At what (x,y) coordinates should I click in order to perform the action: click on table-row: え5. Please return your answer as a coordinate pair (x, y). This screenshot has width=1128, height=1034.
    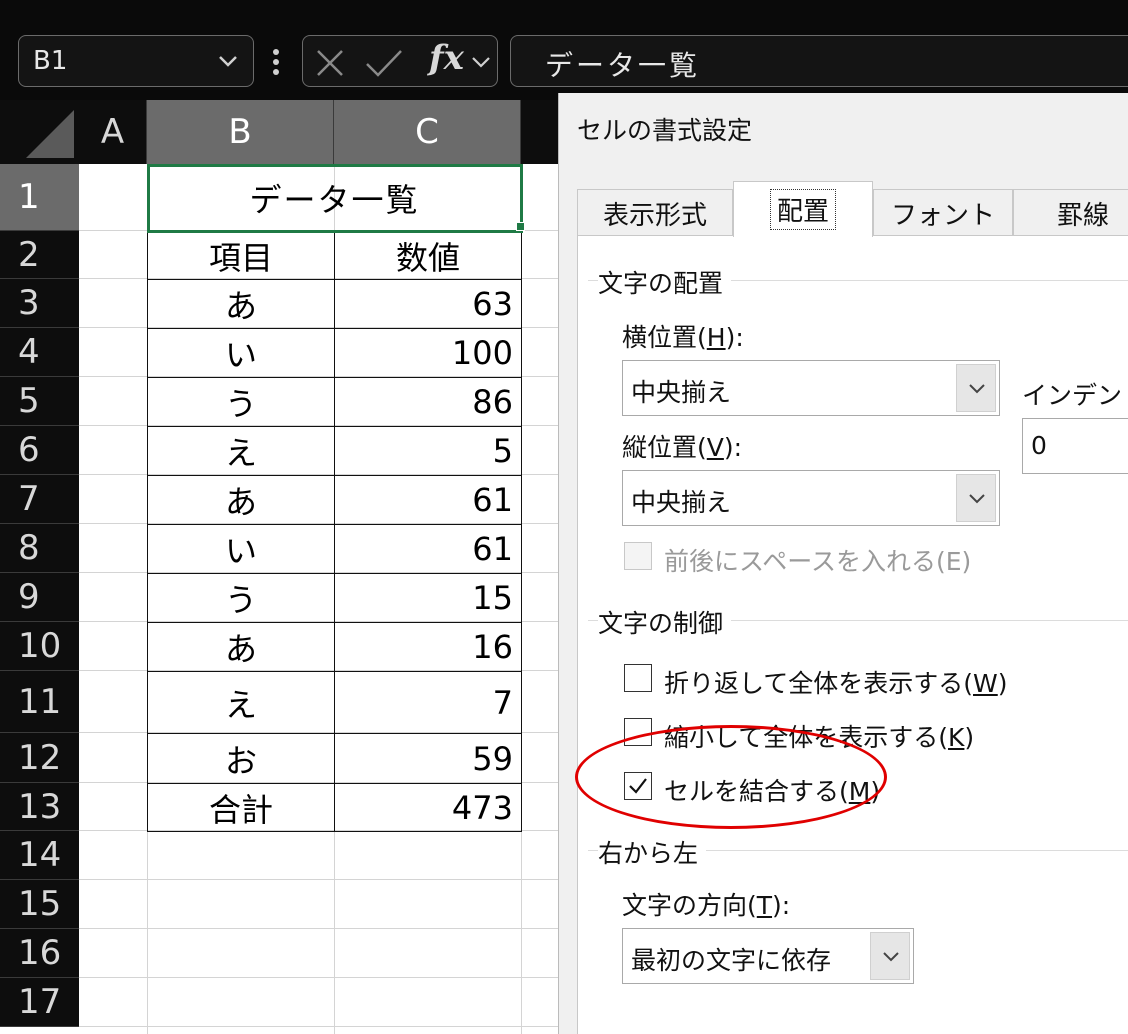
    Looking at the image, I should click on (334, 451).